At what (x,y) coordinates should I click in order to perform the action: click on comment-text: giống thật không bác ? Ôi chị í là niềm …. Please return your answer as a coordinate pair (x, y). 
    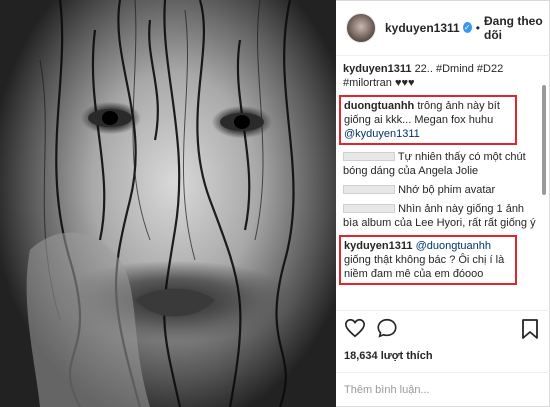
    Looking at the image, I should click on (424, 267).